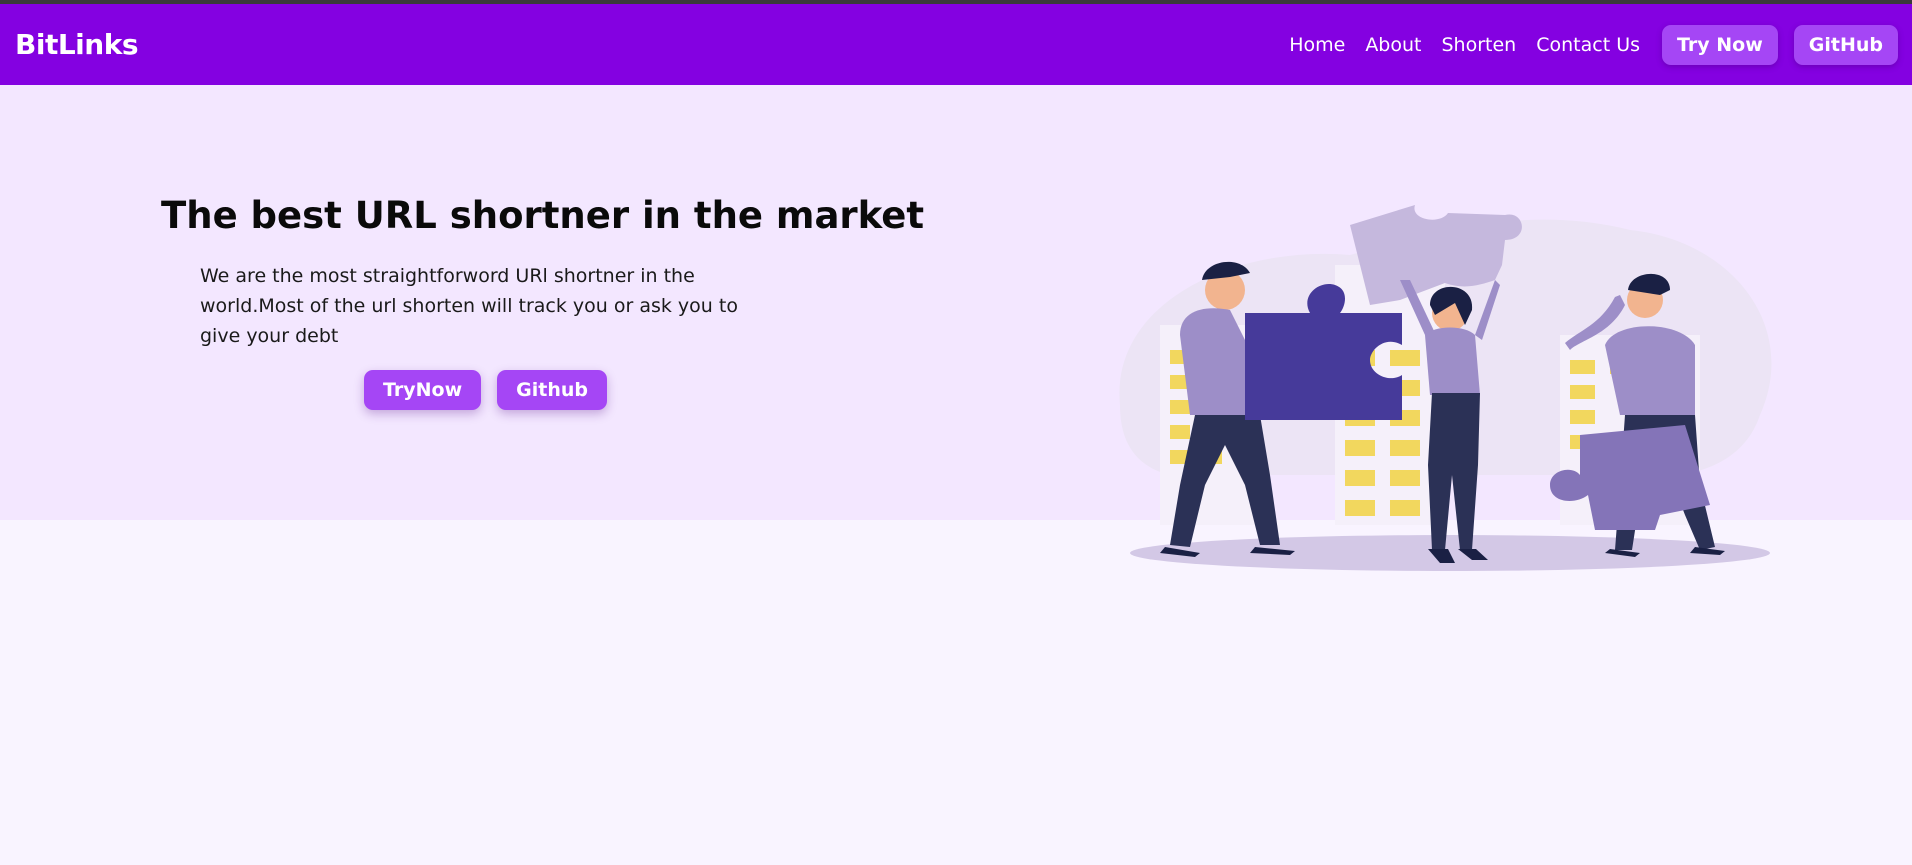 This screenshot has width=1912, height=865. What do you see at coordinates (1479, 45) in the screenshot?
I see `nav-link-shorten: Shorten` at bounding box center [1479, 45].